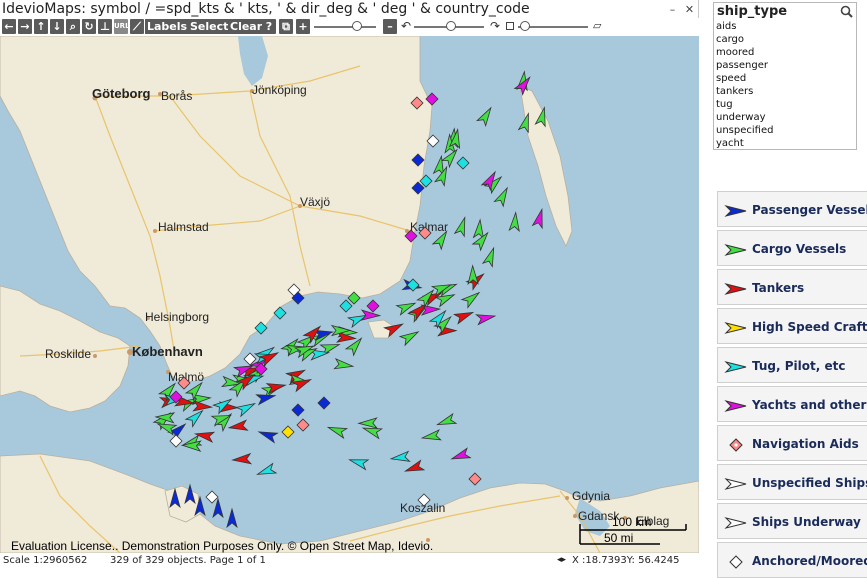 This screenshot has height=578, width=867. What do you see at coordinates (792, 209) in the screenshot?
I see `legend-item: Passenger Vessels` at bounding box center [792, 209].